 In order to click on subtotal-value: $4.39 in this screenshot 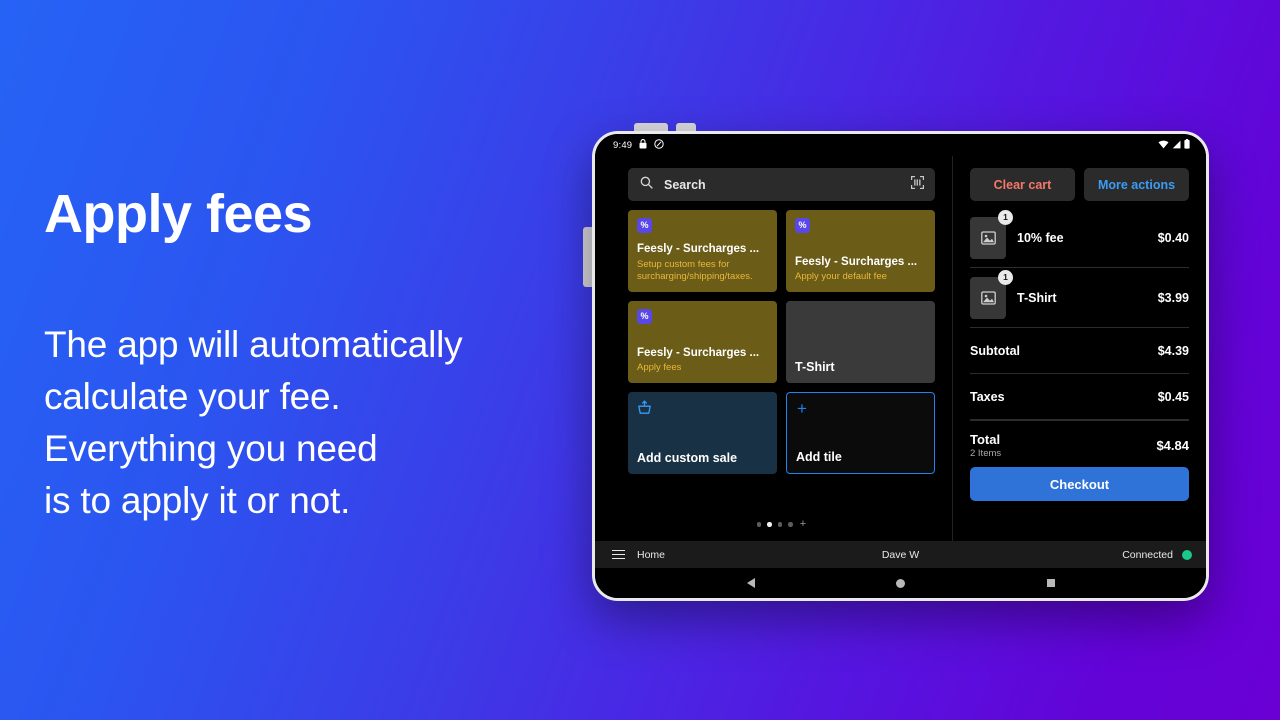, I will do `click(1173, 350)`.